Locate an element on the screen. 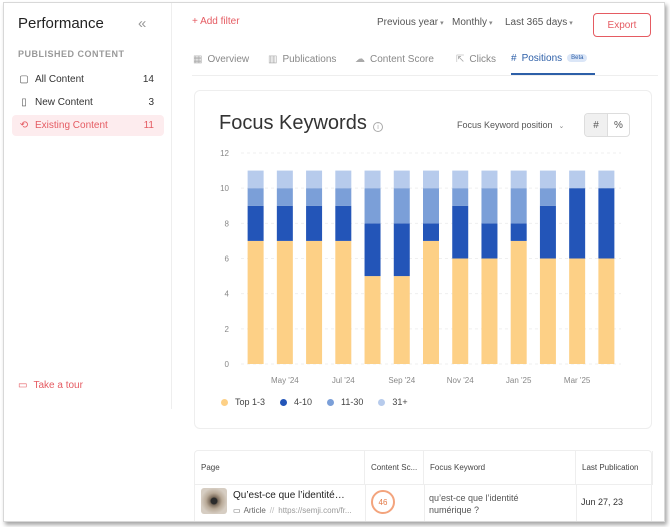 The image size is (670, 527). tab-content-score: ☁ Content Score is located at coordinates (394, 59).